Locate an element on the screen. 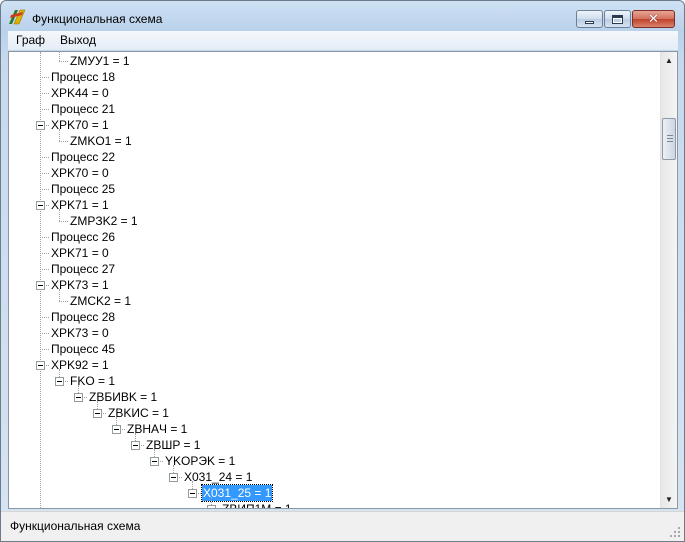 The width and height of the screenshot is (685, 542). minimize-button is located at coordinates (589, 19).